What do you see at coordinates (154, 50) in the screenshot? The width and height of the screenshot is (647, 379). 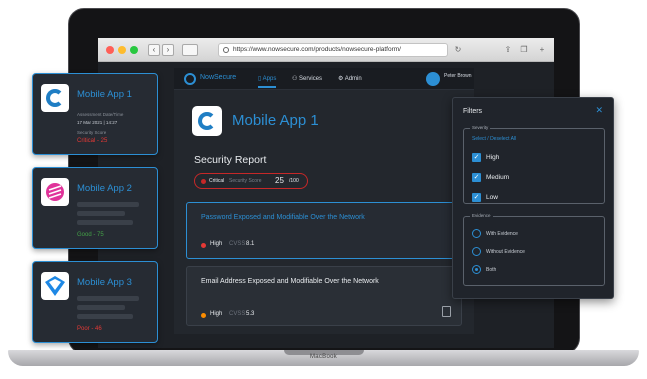 I see `back-button: ‹` at bounding box center [154, 50].